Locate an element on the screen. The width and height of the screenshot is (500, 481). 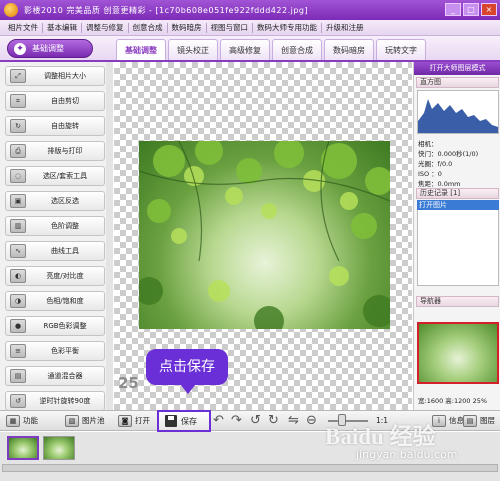
menu-master: 数码大师专用功能 is located at coordinates (287, 27).